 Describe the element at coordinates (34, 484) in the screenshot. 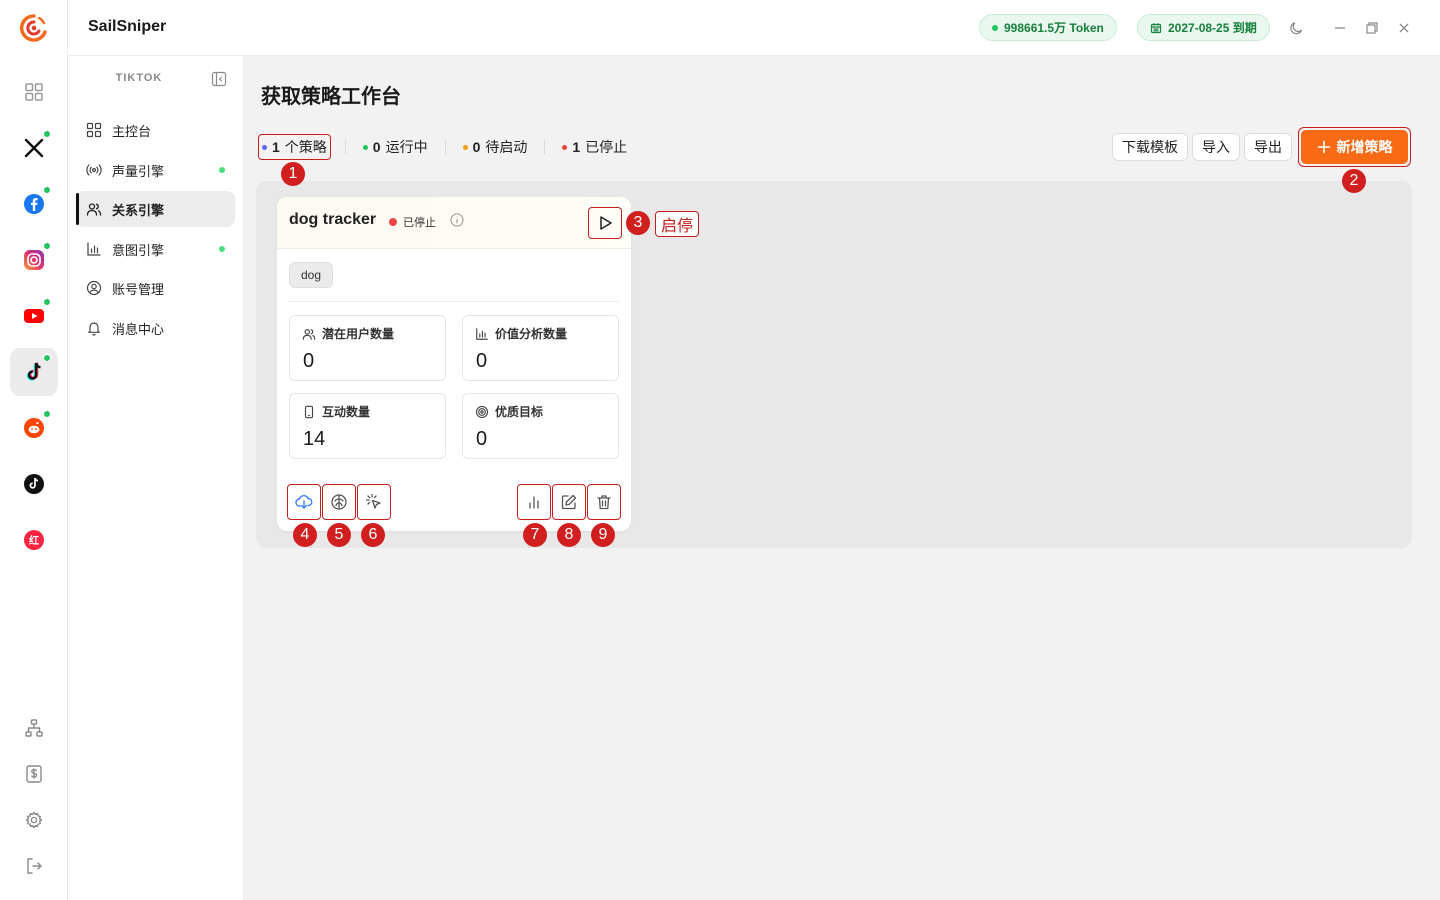

I see `rail-item-tiktok-alt` at that location.